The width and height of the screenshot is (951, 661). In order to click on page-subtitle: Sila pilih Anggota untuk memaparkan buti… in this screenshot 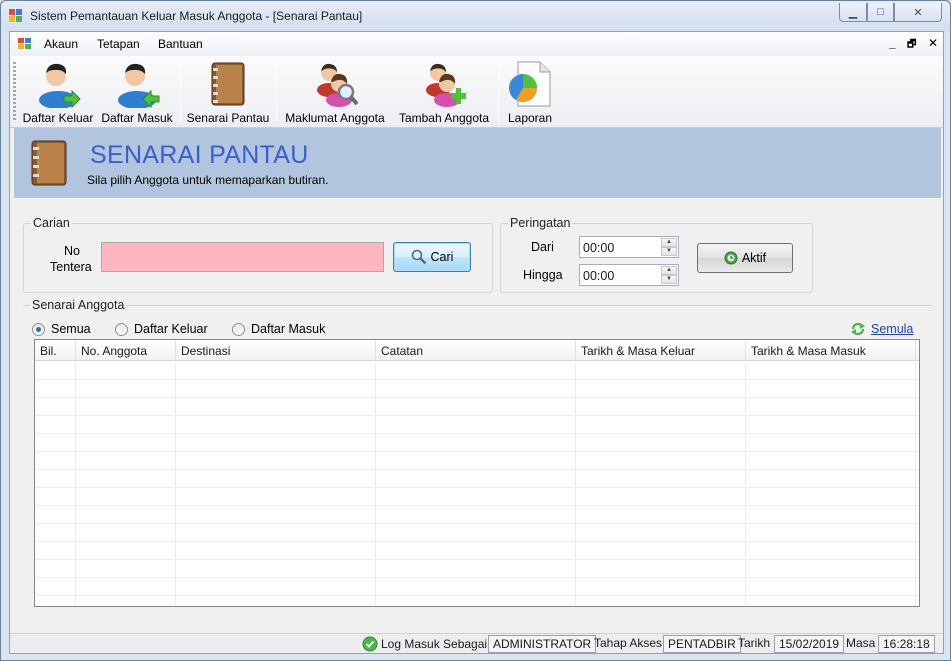, I will do `click(208, 180)`.